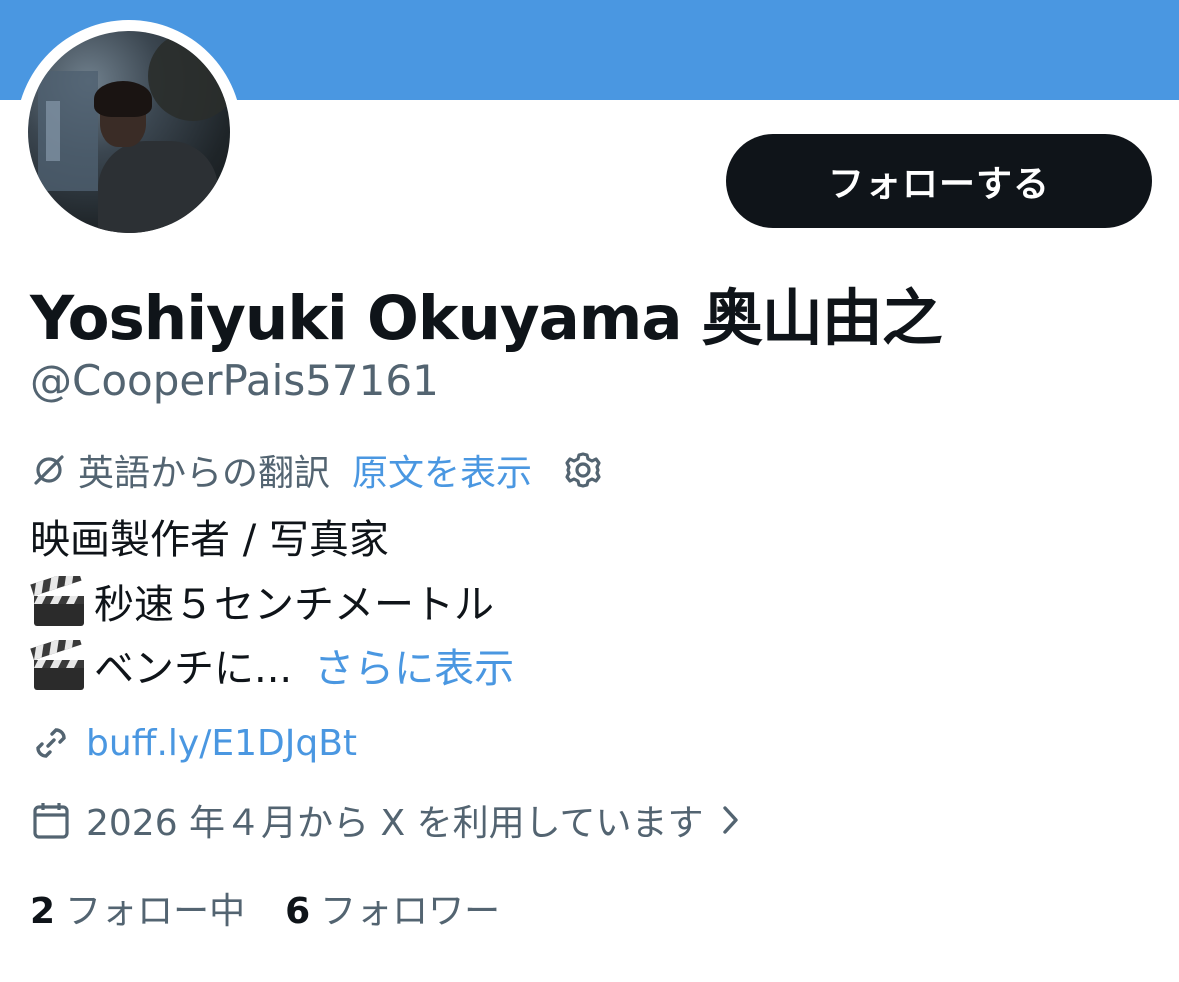 This screenshot has height=982, width=1179. Describe the element at coordinates (43, 911) in the screenshot. I see `following-count: 2` at that location.